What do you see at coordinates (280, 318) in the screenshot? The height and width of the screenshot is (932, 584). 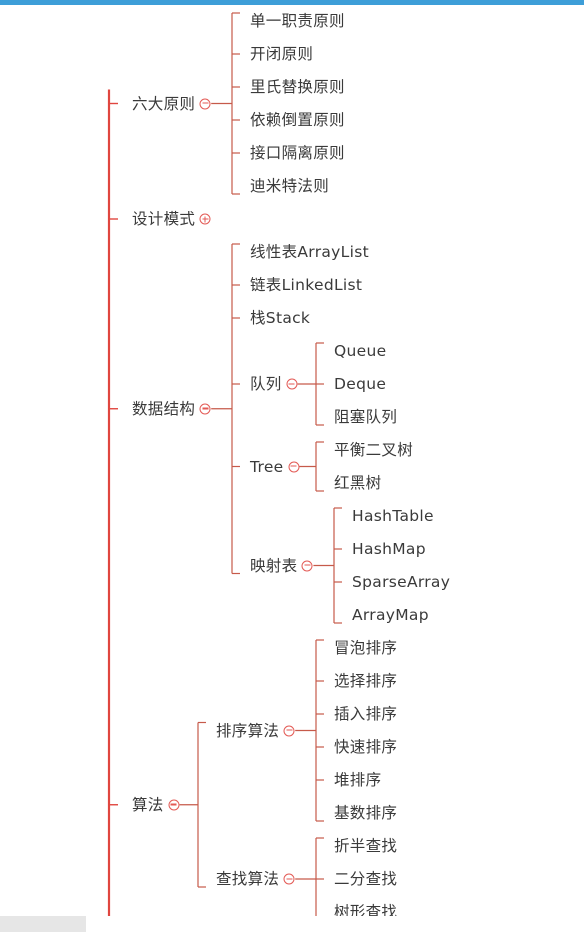 I see `node-2-栈Stack: 栈Stack` at bounding box center [280, 318].